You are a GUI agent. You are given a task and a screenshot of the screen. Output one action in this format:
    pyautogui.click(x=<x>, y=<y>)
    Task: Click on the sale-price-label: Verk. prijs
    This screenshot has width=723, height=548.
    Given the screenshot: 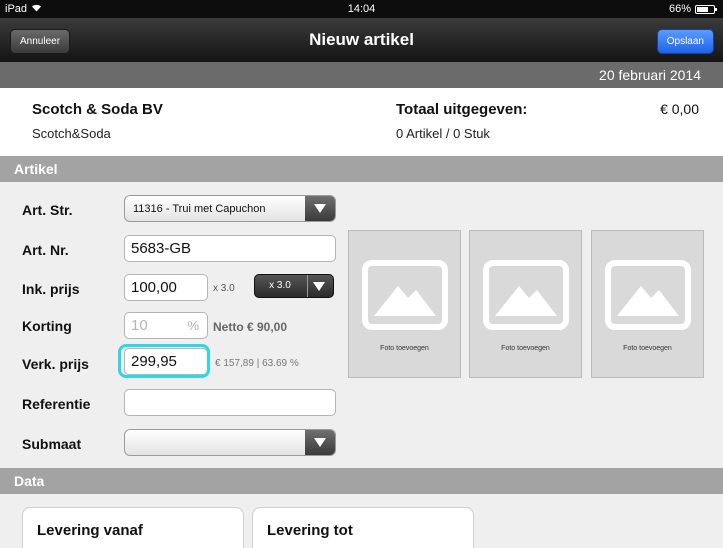 What is the action you would take?
    pyautogui.click(x=55, y=364)
    